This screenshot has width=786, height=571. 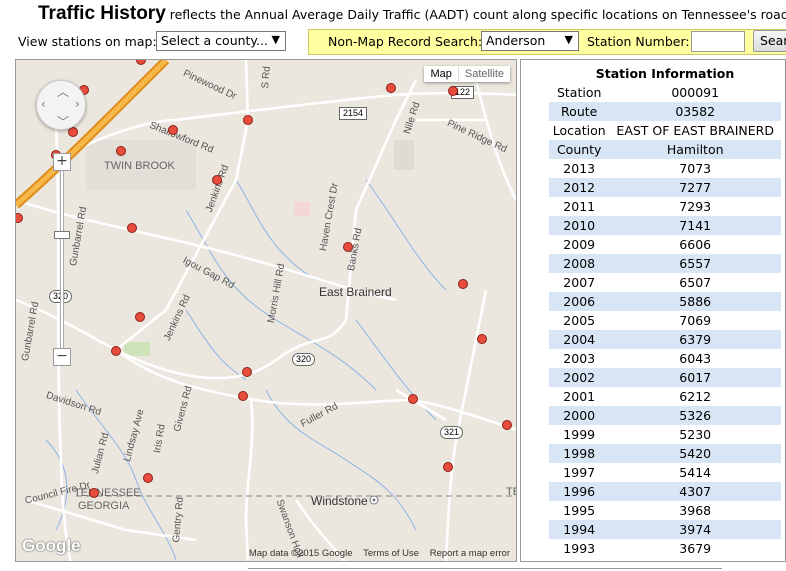 I want to click on history-year: 1997, so click(x=579, y=472).